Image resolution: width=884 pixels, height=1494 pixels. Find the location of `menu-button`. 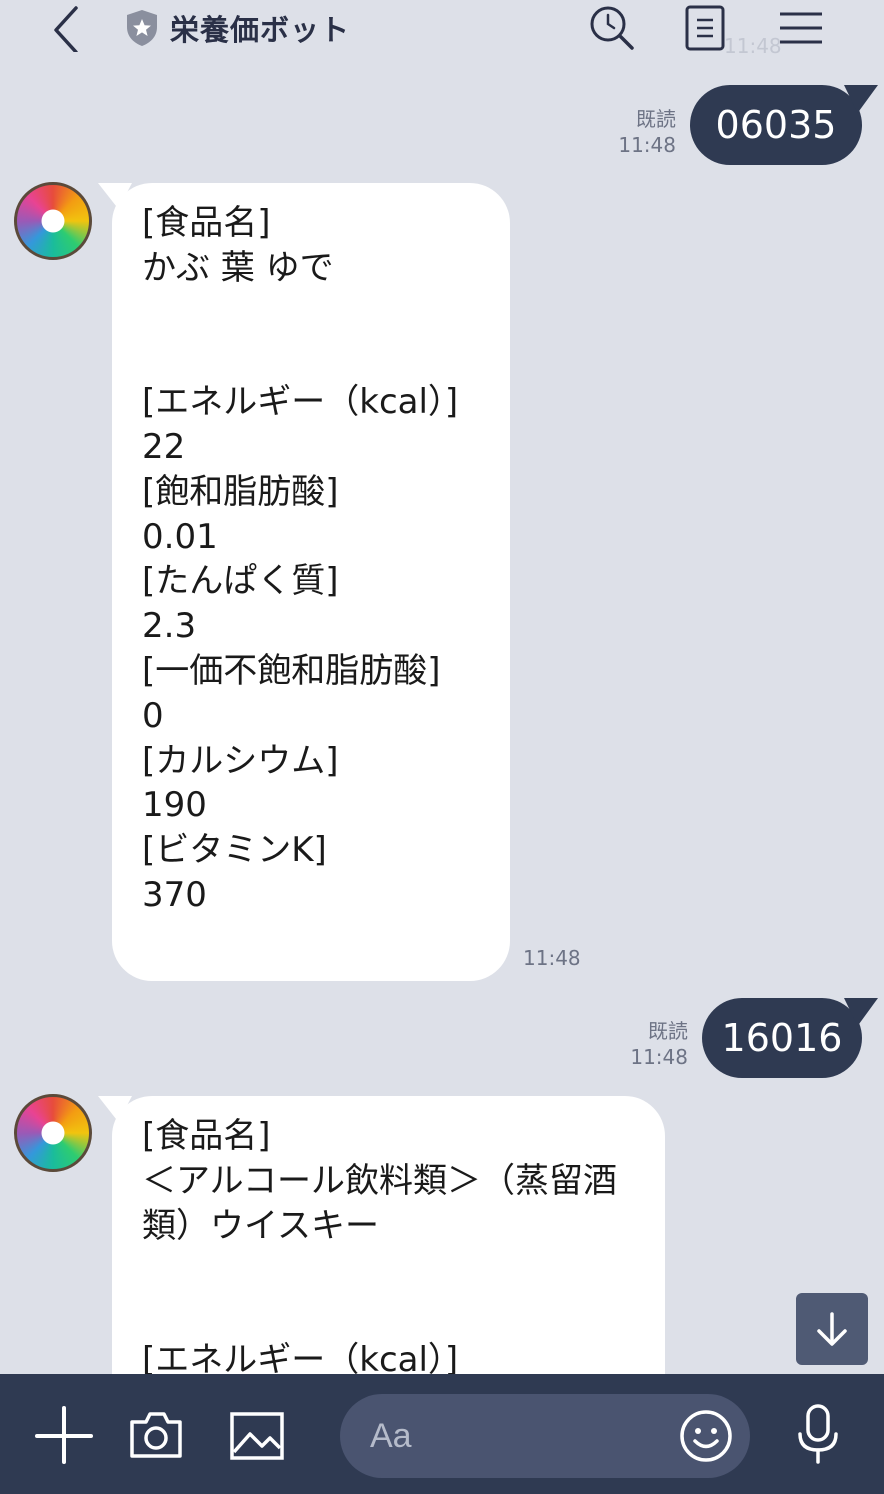

menu-button is located at coordinates (802, 28).